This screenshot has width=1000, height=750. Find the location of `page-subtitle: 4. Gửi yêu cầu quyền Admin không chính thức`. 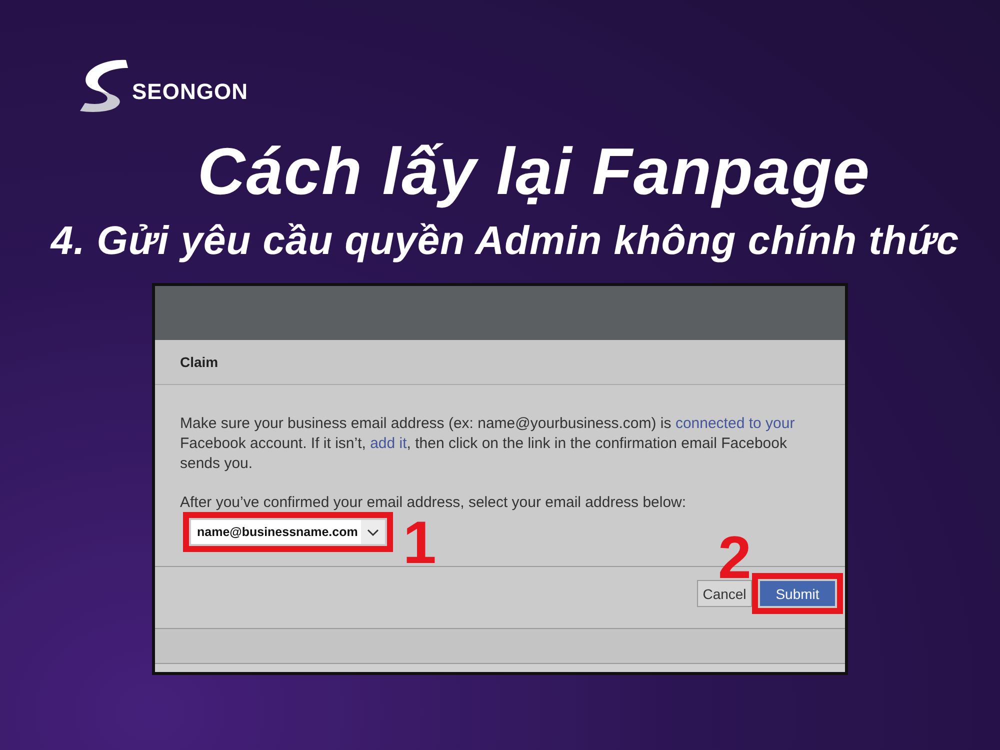

page-subtitle: 4. Gửi yêu cầu quyền Admin không chính thức is located at coordinates (505, 241).